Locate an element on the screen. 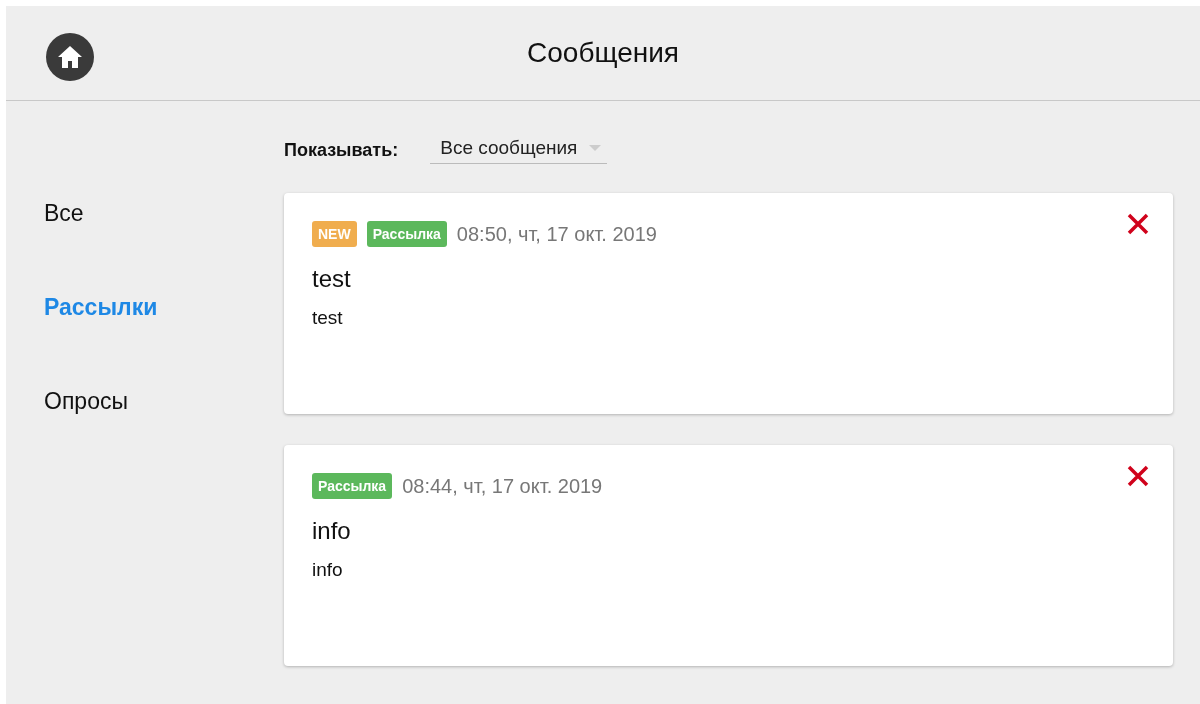  sidebar-item: Опросы is located at coordinates (164, 401).